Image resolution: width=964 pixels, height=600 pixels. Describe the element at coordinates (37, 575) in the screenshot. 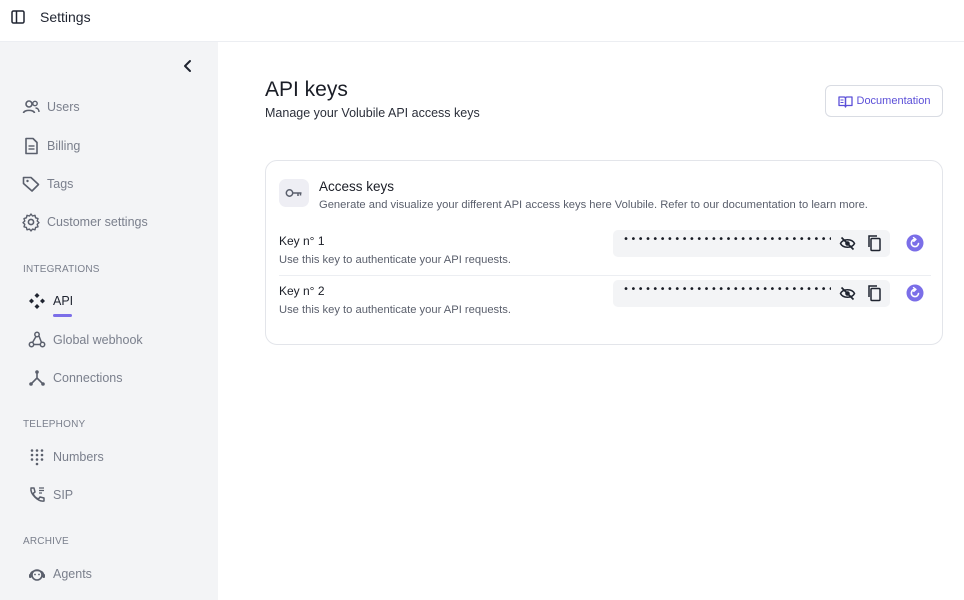

I see `agent-icon` at that location.